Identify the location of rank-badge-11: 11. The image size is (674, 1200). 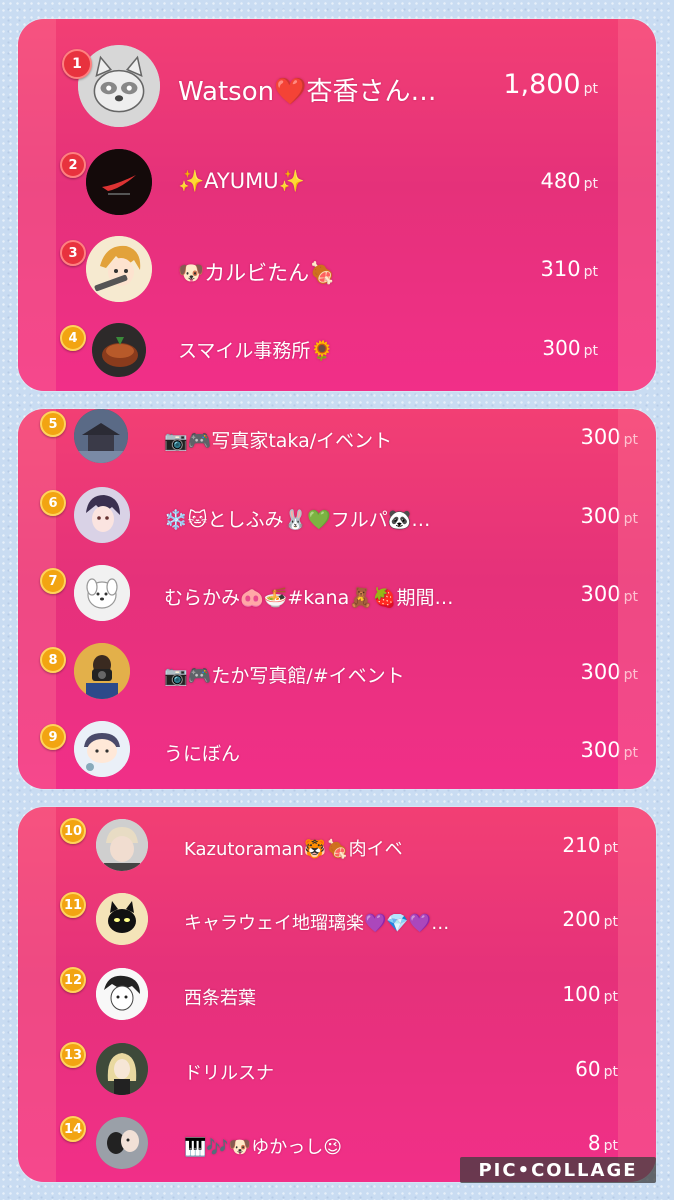
(73, 905).